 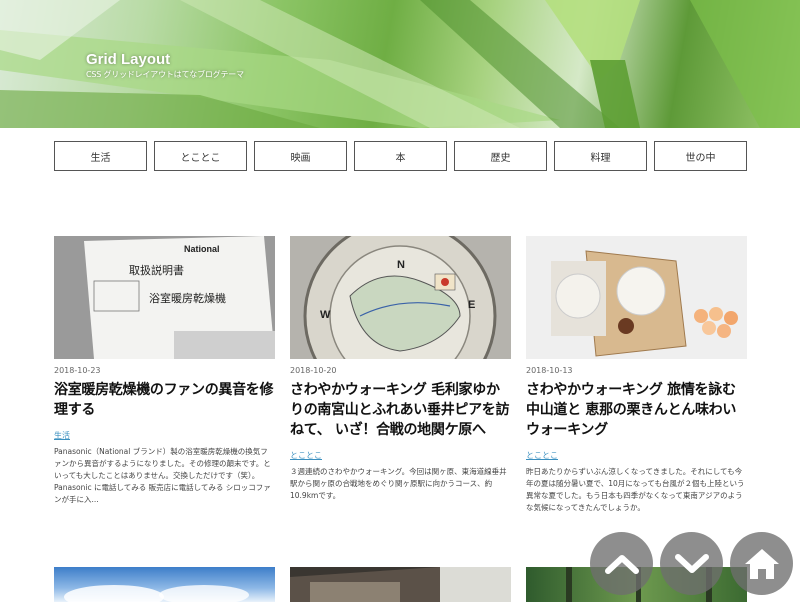 I want to click on post-category-link: 生活, so click(x=62, y=435).